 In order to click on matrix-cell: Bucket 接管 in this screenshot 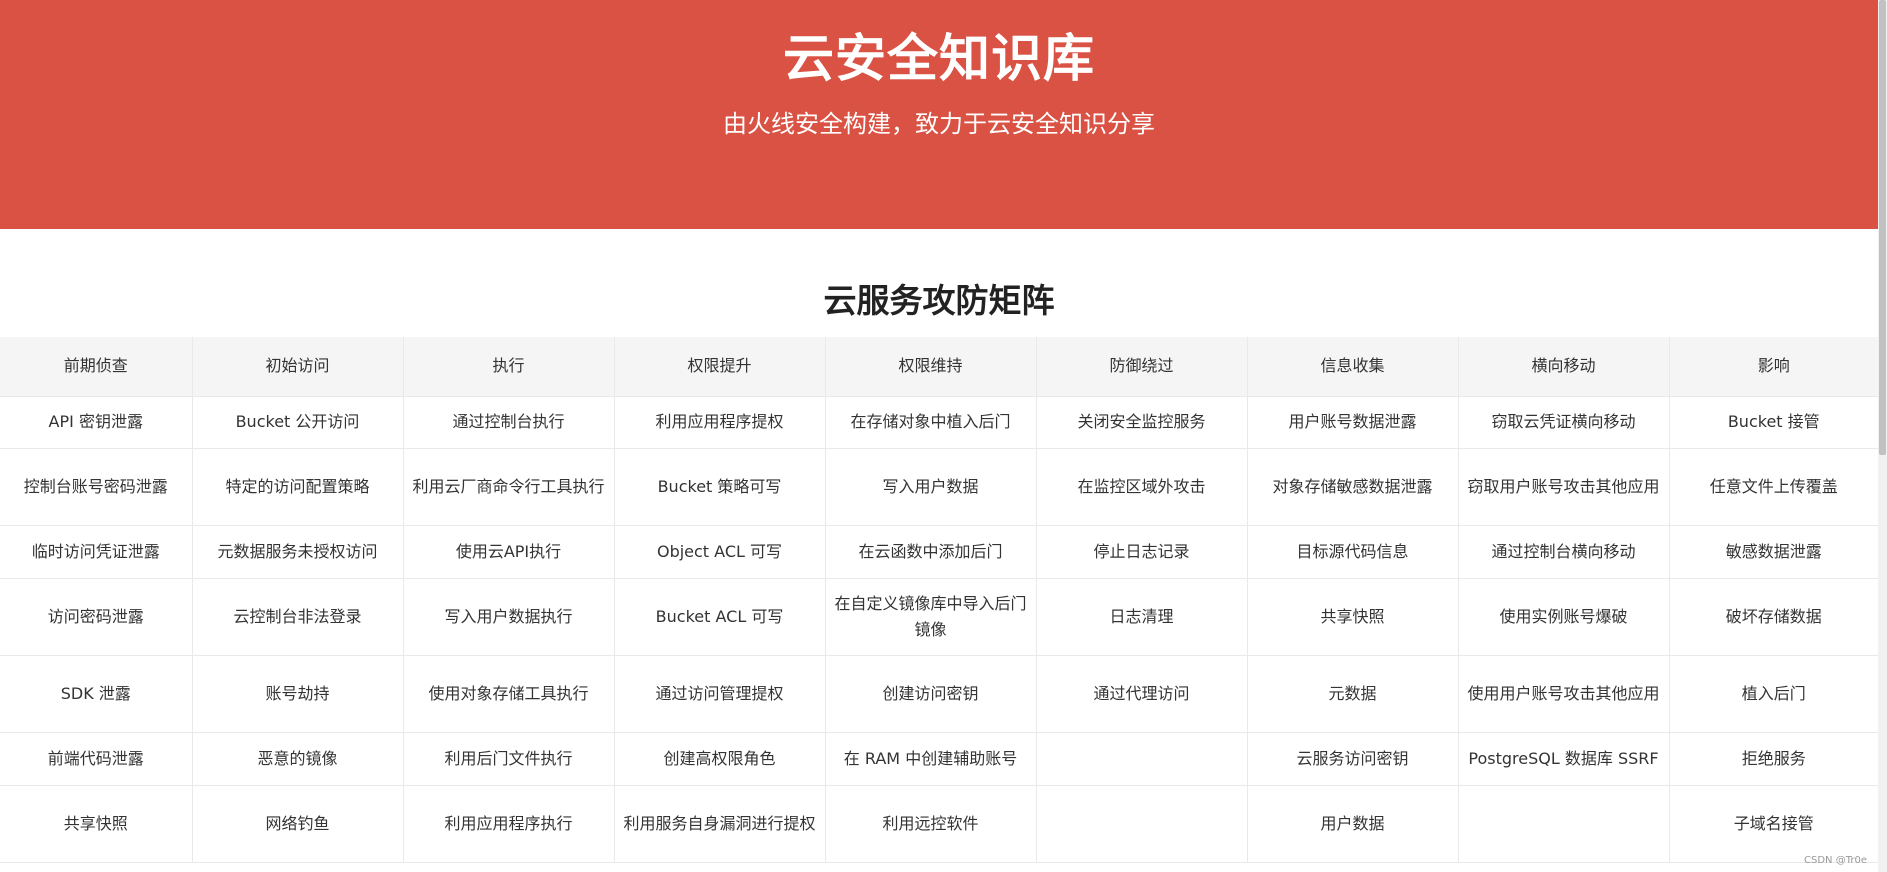, I will do `click(1773, 422)`.